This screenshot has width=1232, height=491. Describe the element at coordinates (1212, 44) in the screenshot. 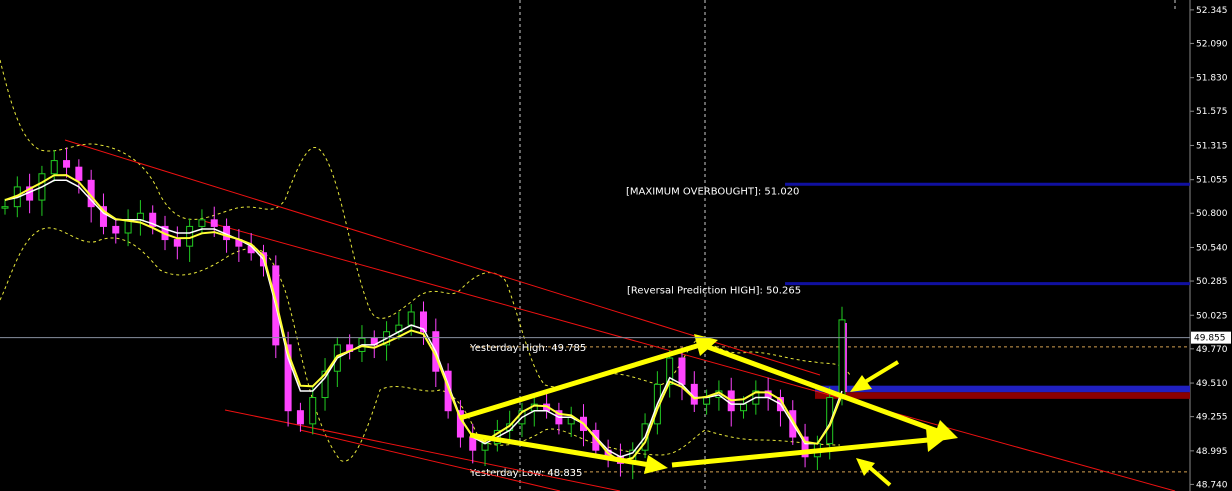

I see `price-tick-label: 52.090` at that location.